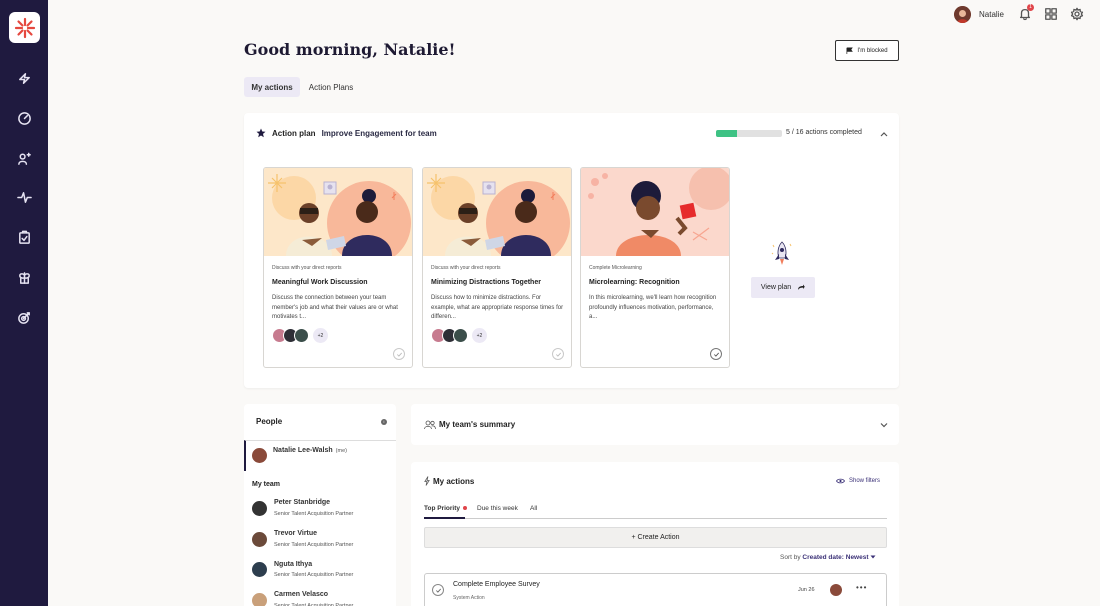 The height and width of the screenshot is (606, 1100). What do you see at coordinates (303, 450) in the screenshot?
I see `me-name: Natalie Lee-Walsh` at bounding box center [303, 450].